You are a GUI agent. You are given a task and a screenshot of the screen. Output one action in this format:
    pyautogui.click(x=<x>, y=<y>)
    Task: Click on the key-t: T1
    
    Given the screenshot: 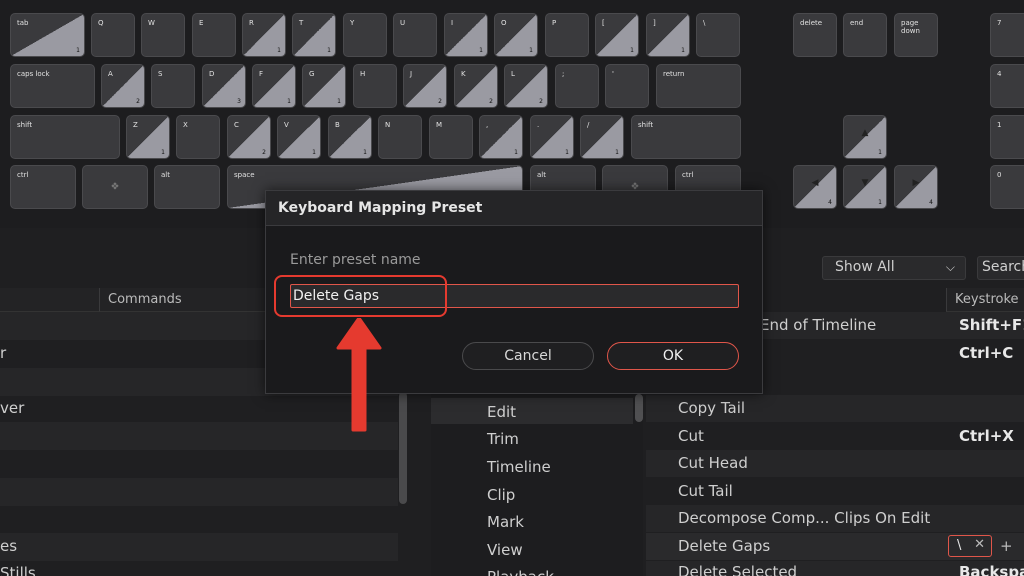 What is the action you would take?
    pyautogui.click(x=314, y=35)
    